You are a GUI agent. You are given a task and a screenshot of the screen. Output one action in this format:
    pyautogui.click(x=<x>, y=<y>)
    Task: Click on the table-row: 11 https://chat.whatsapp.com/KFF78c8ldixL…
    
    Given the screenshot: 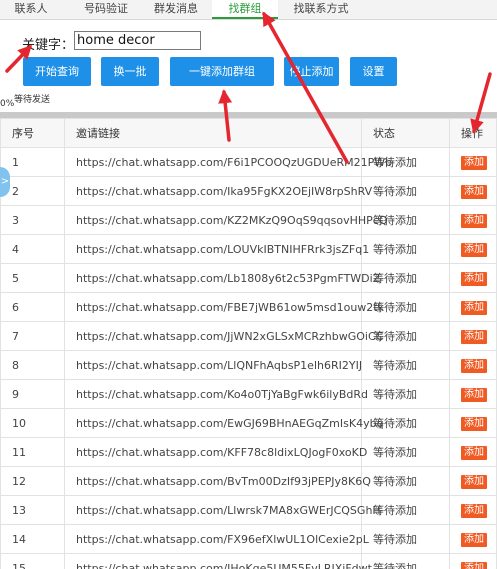 What is the action you would take?
    pyautogui.click(x=248, y=452)
    